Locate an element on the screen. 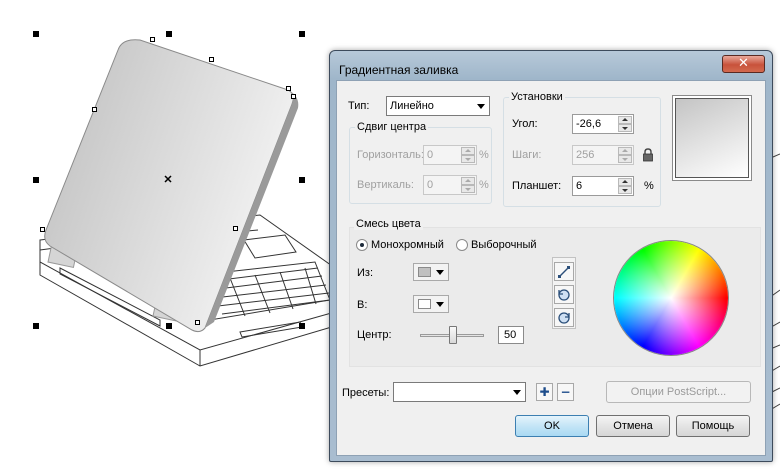 This screenshot has height=472, width=780. diagonal-line-icon is located at coordinates (564, 272).